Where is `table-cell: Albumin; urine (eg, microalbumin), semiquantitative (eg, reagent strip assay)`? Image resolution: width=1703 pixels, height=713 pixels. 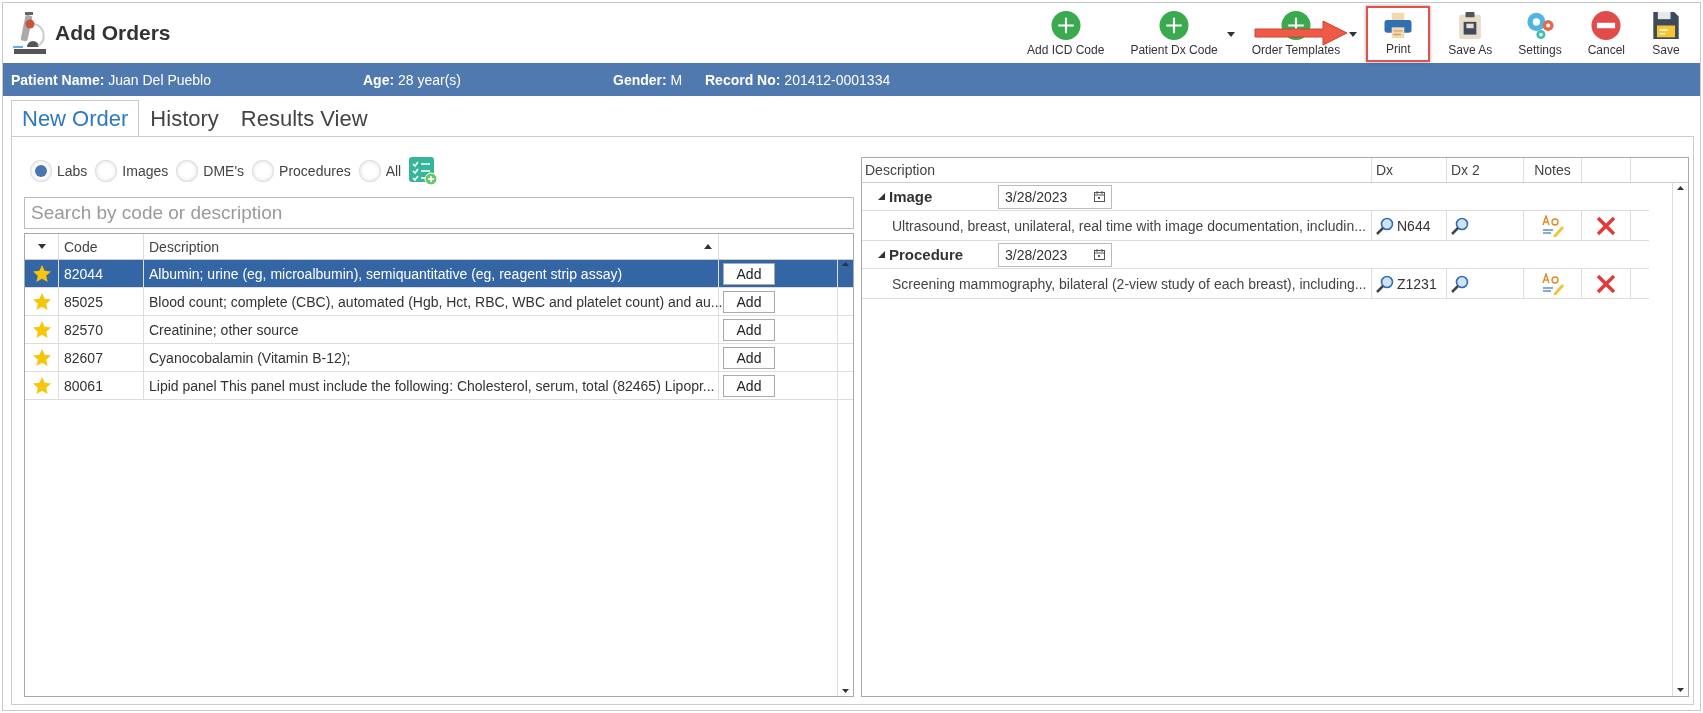
table-cell: Albumin; urine (eg, microalbumin), semiquantitative (eg, reagent strip assay) is located at coordinates (386, 273).